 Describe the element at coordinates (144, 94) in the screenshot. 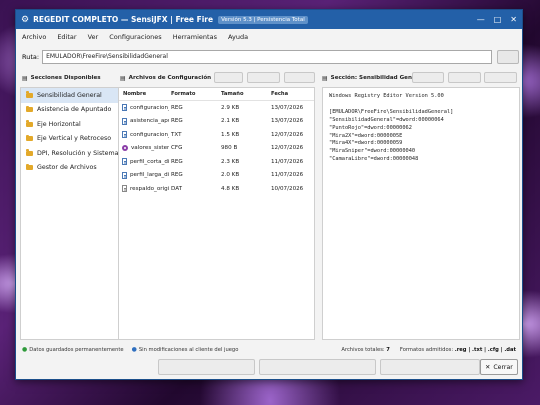

I see `column-name: Nombre` at that location.